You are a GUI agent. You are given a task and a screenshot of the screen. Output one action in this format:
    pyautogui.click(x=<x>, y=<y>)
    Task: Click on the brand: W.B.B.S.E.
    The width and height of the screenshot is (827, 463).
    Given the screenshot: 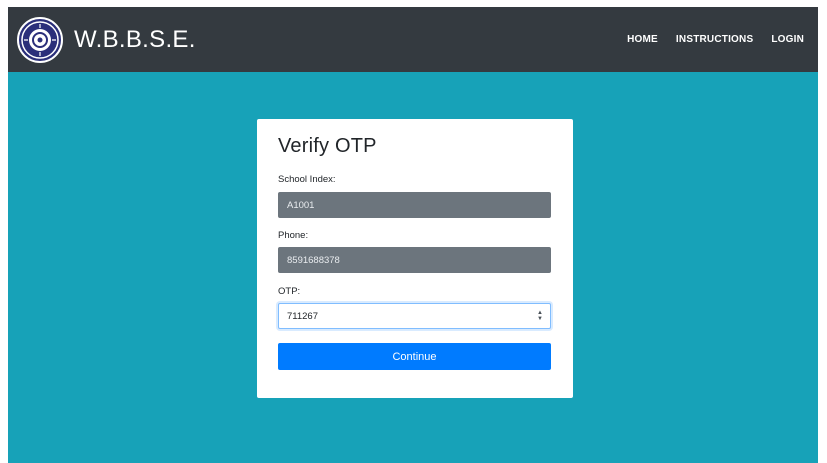 What is the action you would take?
    pyautogui.click(x=106, y=40)
    